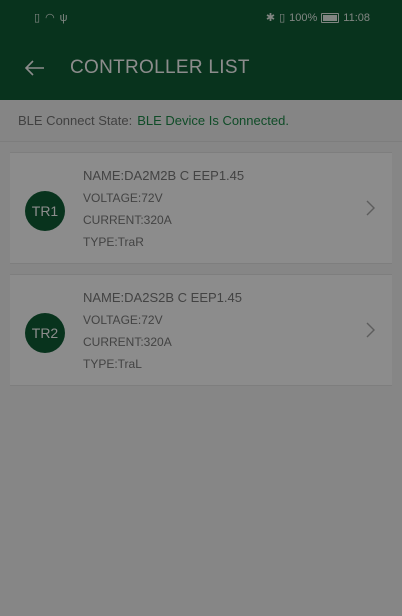 The width and height of the screenshot is (402, 616). What do you see at coordinates (270, 17) in the screenshot?
I see `bluetooth-icon: ✱` at bounding box center [270, 17].